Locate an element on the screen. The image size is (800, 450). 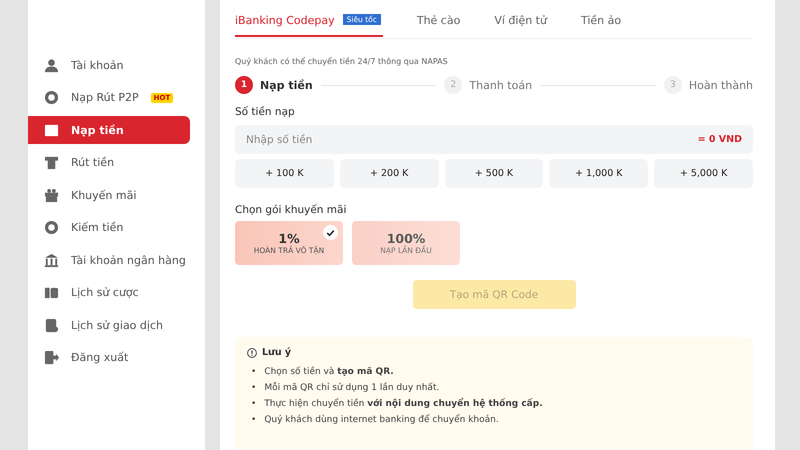
sidebar-item: Tài khoản ngân hàng is located at coordinates (109, 260).